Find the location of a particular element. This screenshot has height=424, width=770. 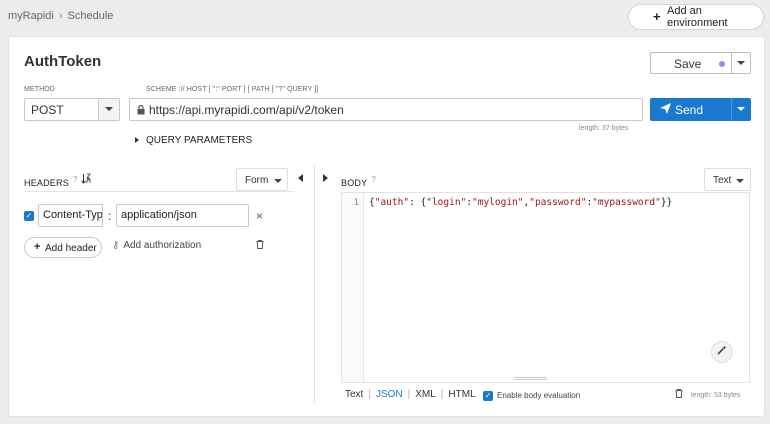

body-label: BODY is located at coordinates (354, 183).